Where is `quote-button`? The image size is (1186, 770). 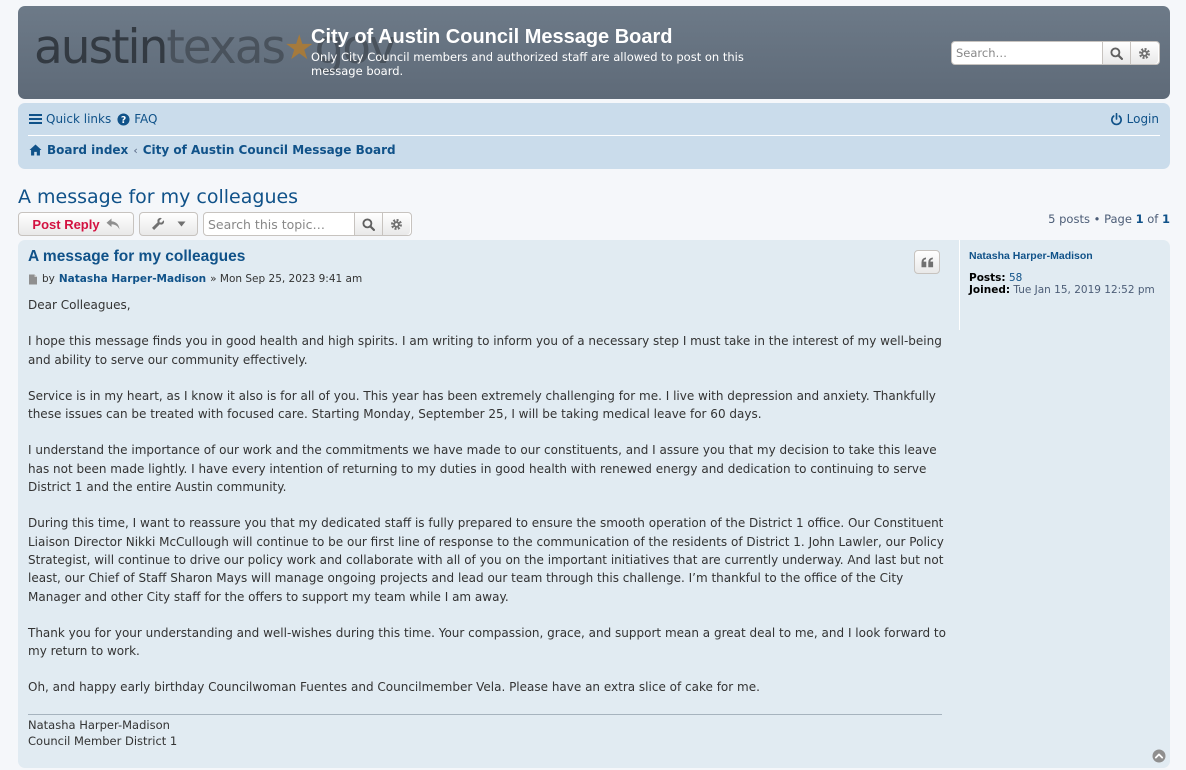 quote-button is located at coordinates (927, 262).